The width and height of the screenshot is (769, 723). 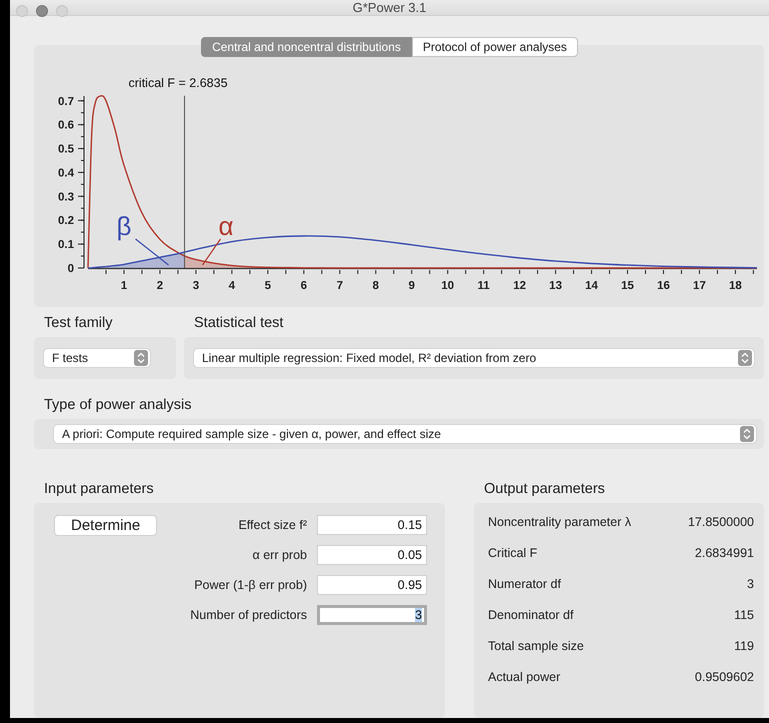 I want to click on x-tick-label: 4, so click(x=232, y=286).